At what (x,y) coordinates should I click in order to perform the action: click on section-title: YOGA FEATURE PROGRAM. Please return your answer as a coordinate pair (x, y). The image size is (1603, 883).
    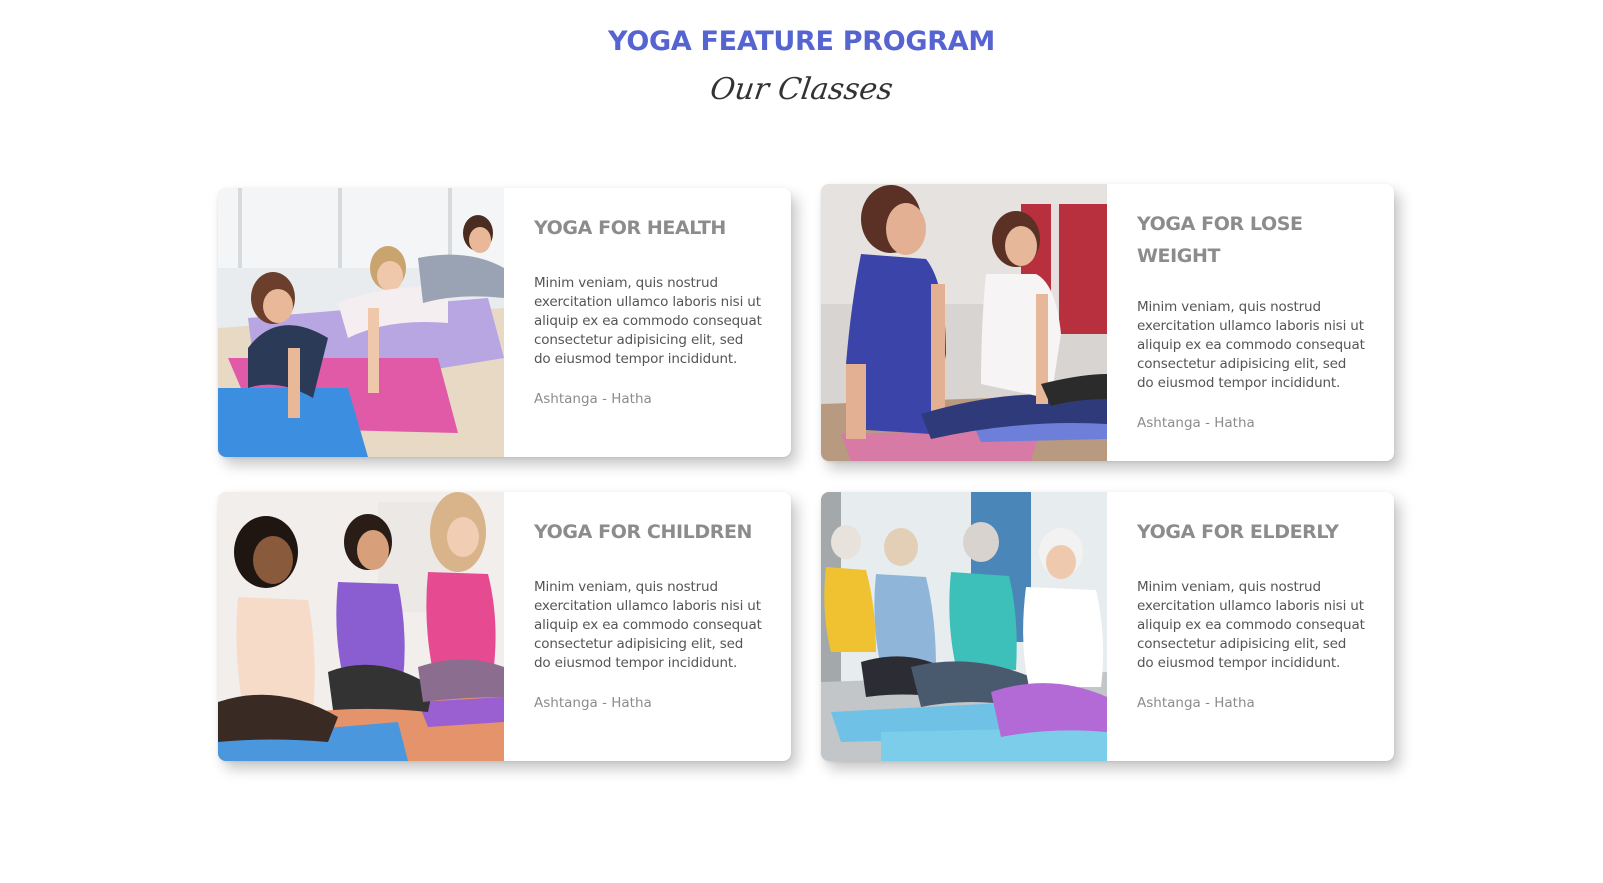
    Looking at the image, I should click on (801, 41).